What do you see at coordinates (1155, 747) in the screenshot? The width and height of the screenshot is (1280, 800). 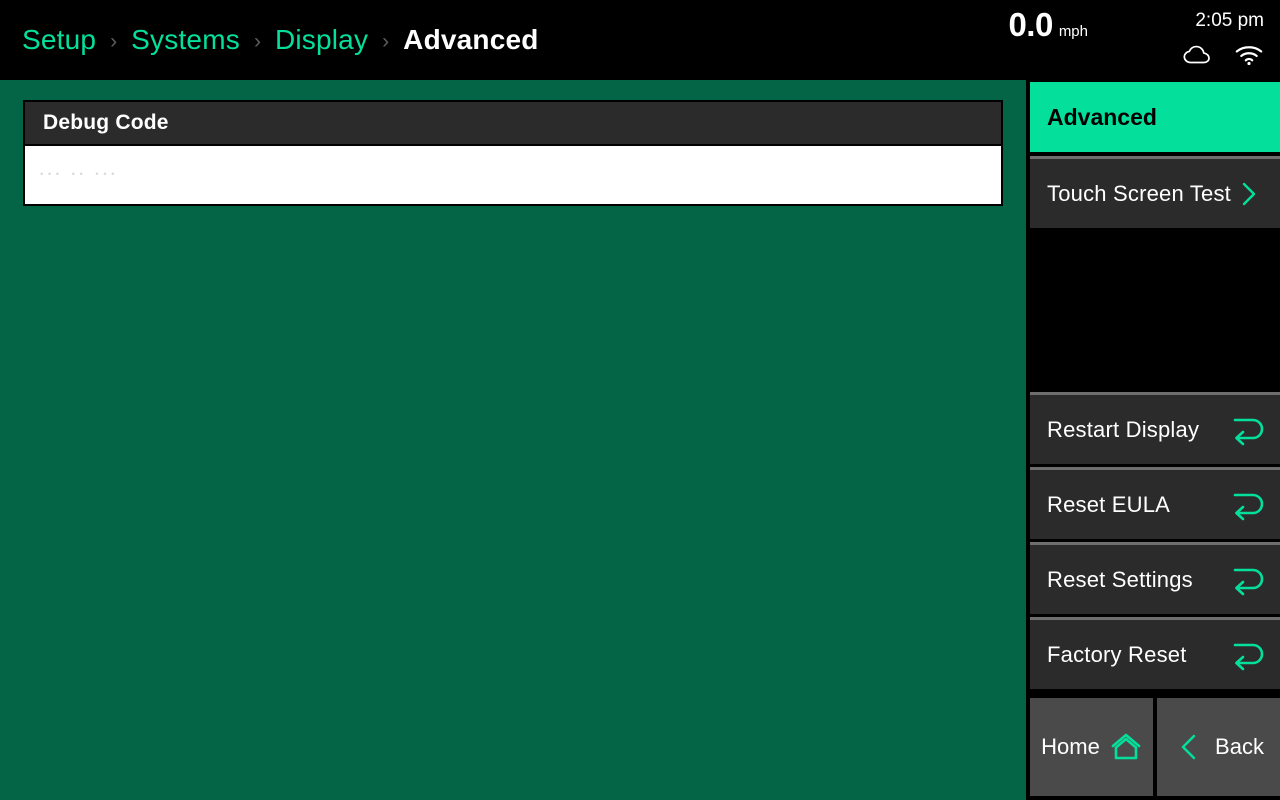 I see `bottom-nav-row: Home Back` at bounding box center [1155, 747].